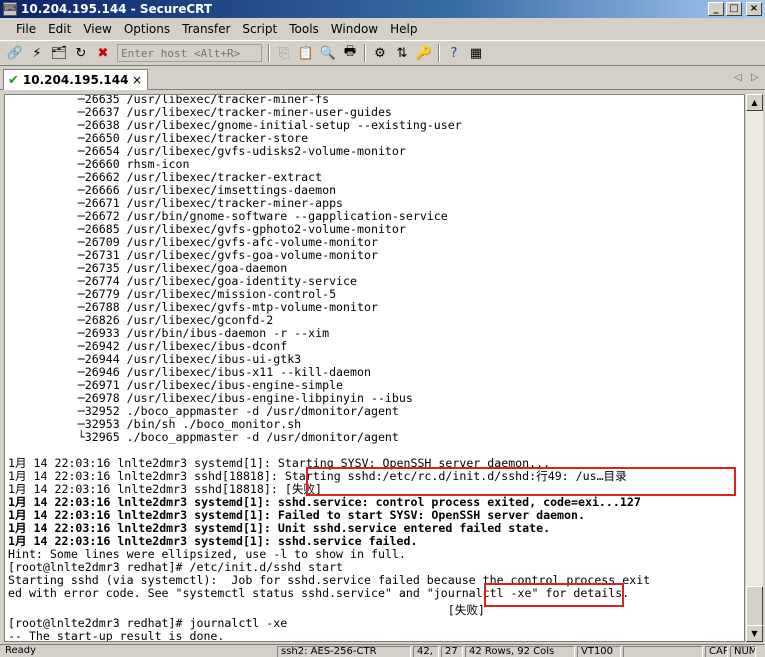 The image size is (765, 657). Describe the element at coordinates (21, 651) in the screenshot. I see `status-ready: Ready` at that location.